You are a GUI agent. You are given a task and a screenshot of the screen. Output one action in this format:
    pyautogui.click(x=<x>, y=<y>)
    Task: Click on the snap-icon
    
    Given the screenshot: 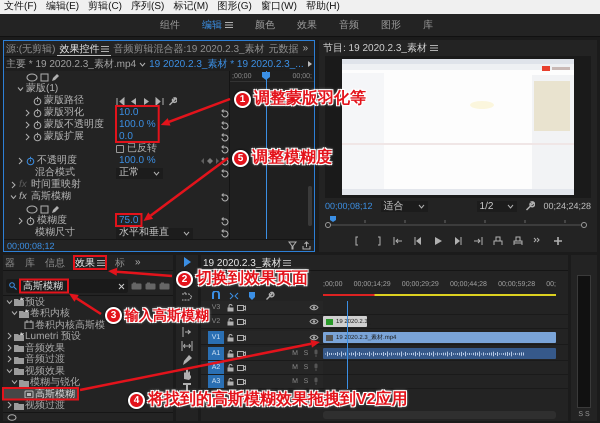 What is the action you would take?
    pyautogui.click(x=216, y=296)
    